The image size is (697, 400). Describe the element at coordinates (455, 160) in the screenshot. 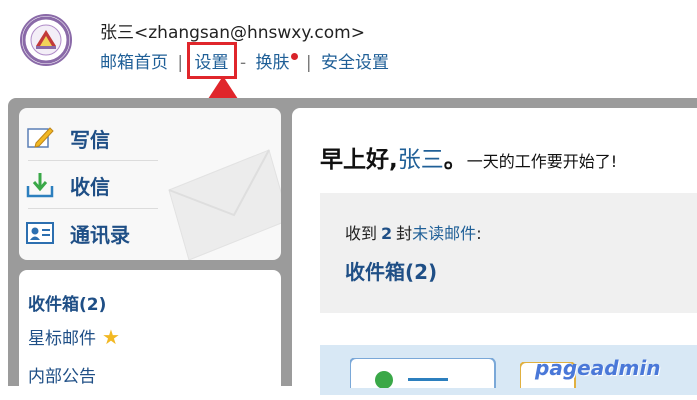

I see `greeting-period: 。` at that location.